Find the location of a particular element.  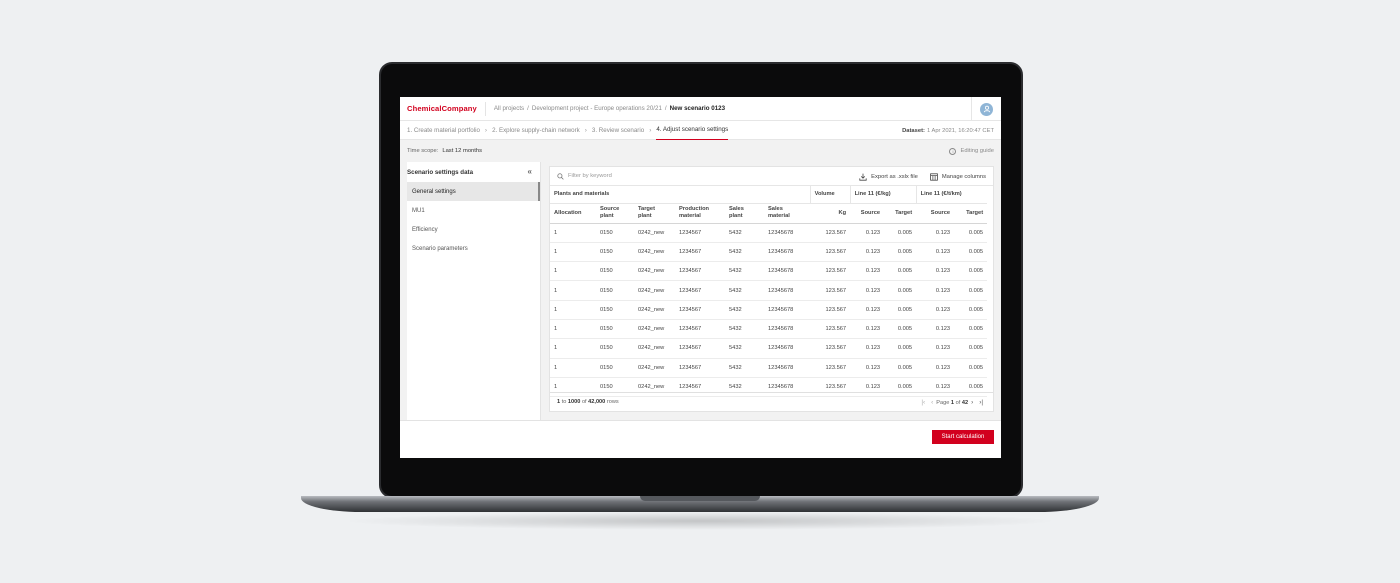

column-header: Sales material is located at coordinates (787, 213).